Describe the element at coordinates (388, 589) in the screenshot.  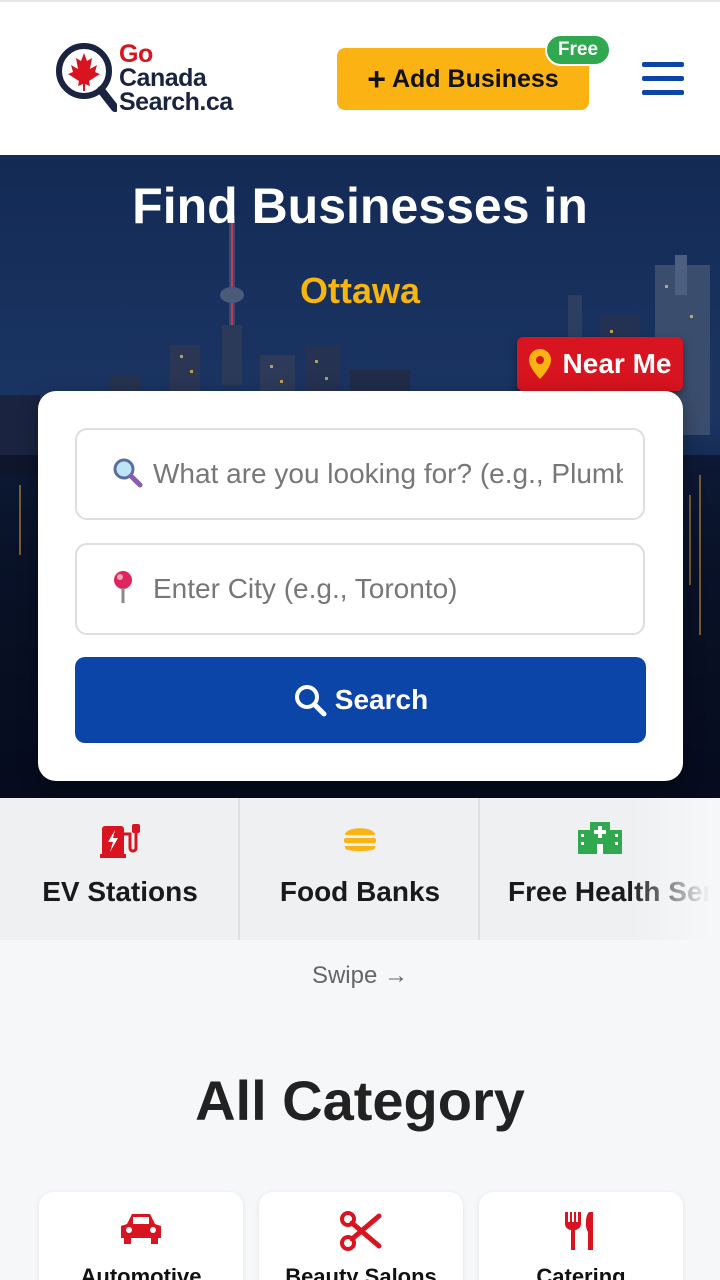
I see `city-search-input` at that location.